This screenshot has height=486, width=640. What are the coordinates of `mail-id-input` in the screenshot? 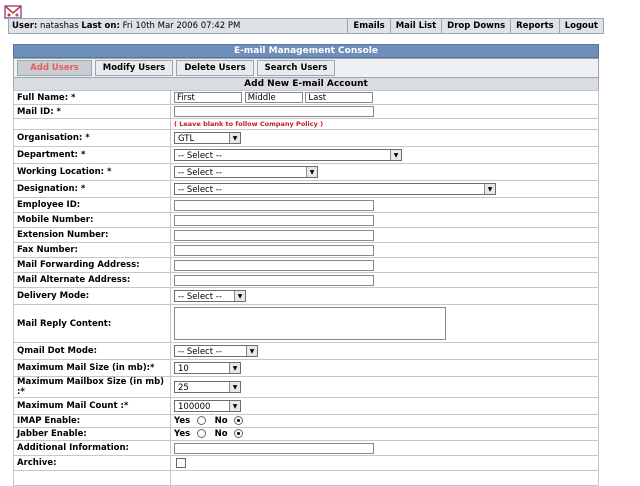 It's located at (274, 111).